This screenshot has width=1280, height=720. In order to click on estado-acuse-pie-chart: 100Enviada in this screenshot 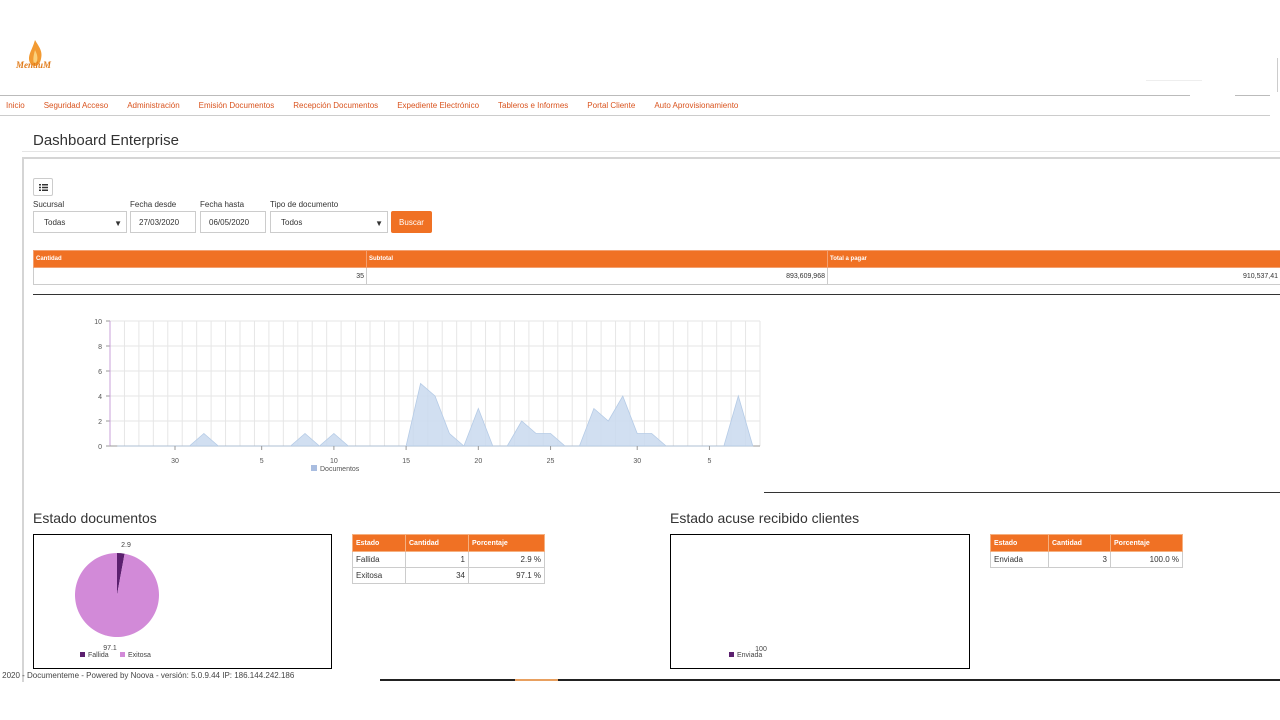, I will do `click(748, 652)`.